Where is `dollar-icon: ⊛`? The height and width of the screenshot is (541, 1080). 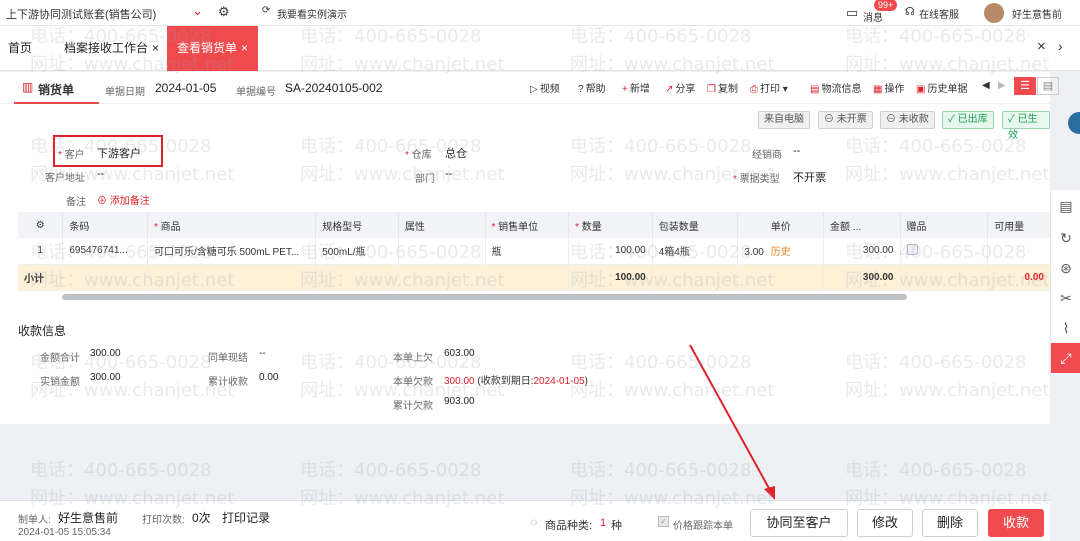
dollar-icon: ⊛ is located at coordinates (1066, 268).